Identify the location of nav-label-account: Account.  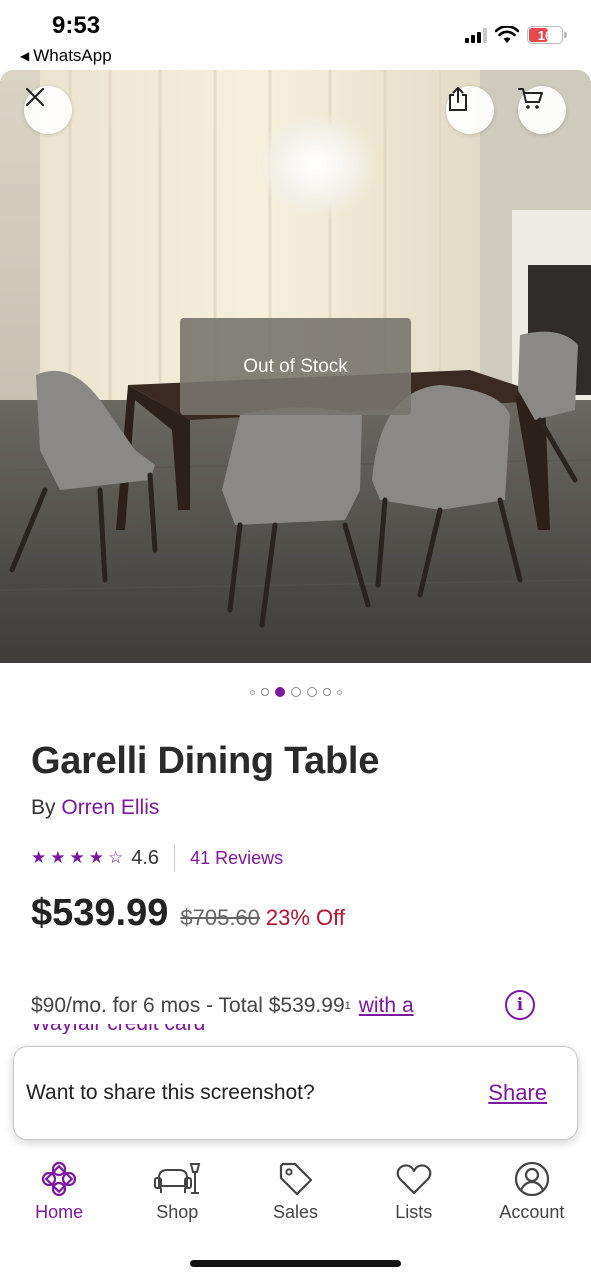
(532, 1212).